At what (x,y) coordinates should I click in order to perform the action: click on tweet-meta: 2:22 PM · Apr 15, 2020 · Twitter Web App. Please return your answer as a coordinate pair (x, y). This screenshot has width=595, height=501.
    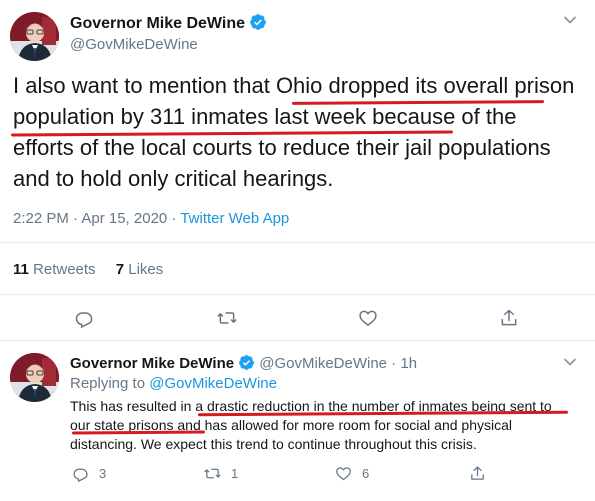
    Looking at the image, I should click on (151, 218).